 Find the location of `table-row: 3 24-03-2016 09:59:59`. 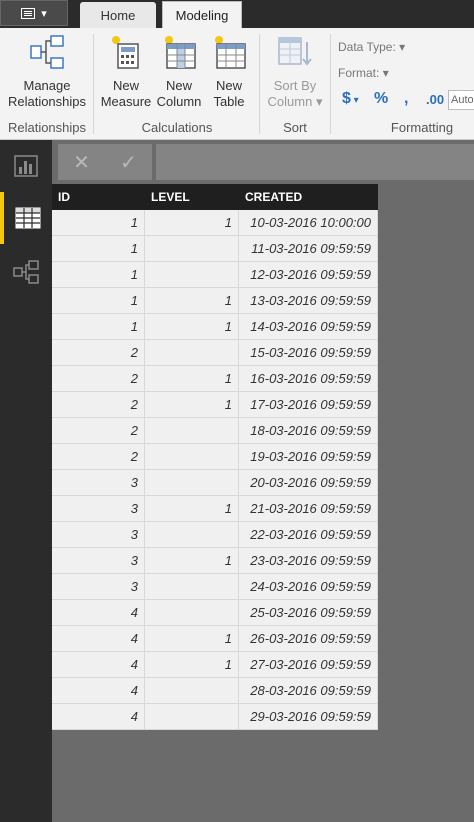

table-row: 3 24-03-2016 09:59:59 is located at coordinates (215, 587).